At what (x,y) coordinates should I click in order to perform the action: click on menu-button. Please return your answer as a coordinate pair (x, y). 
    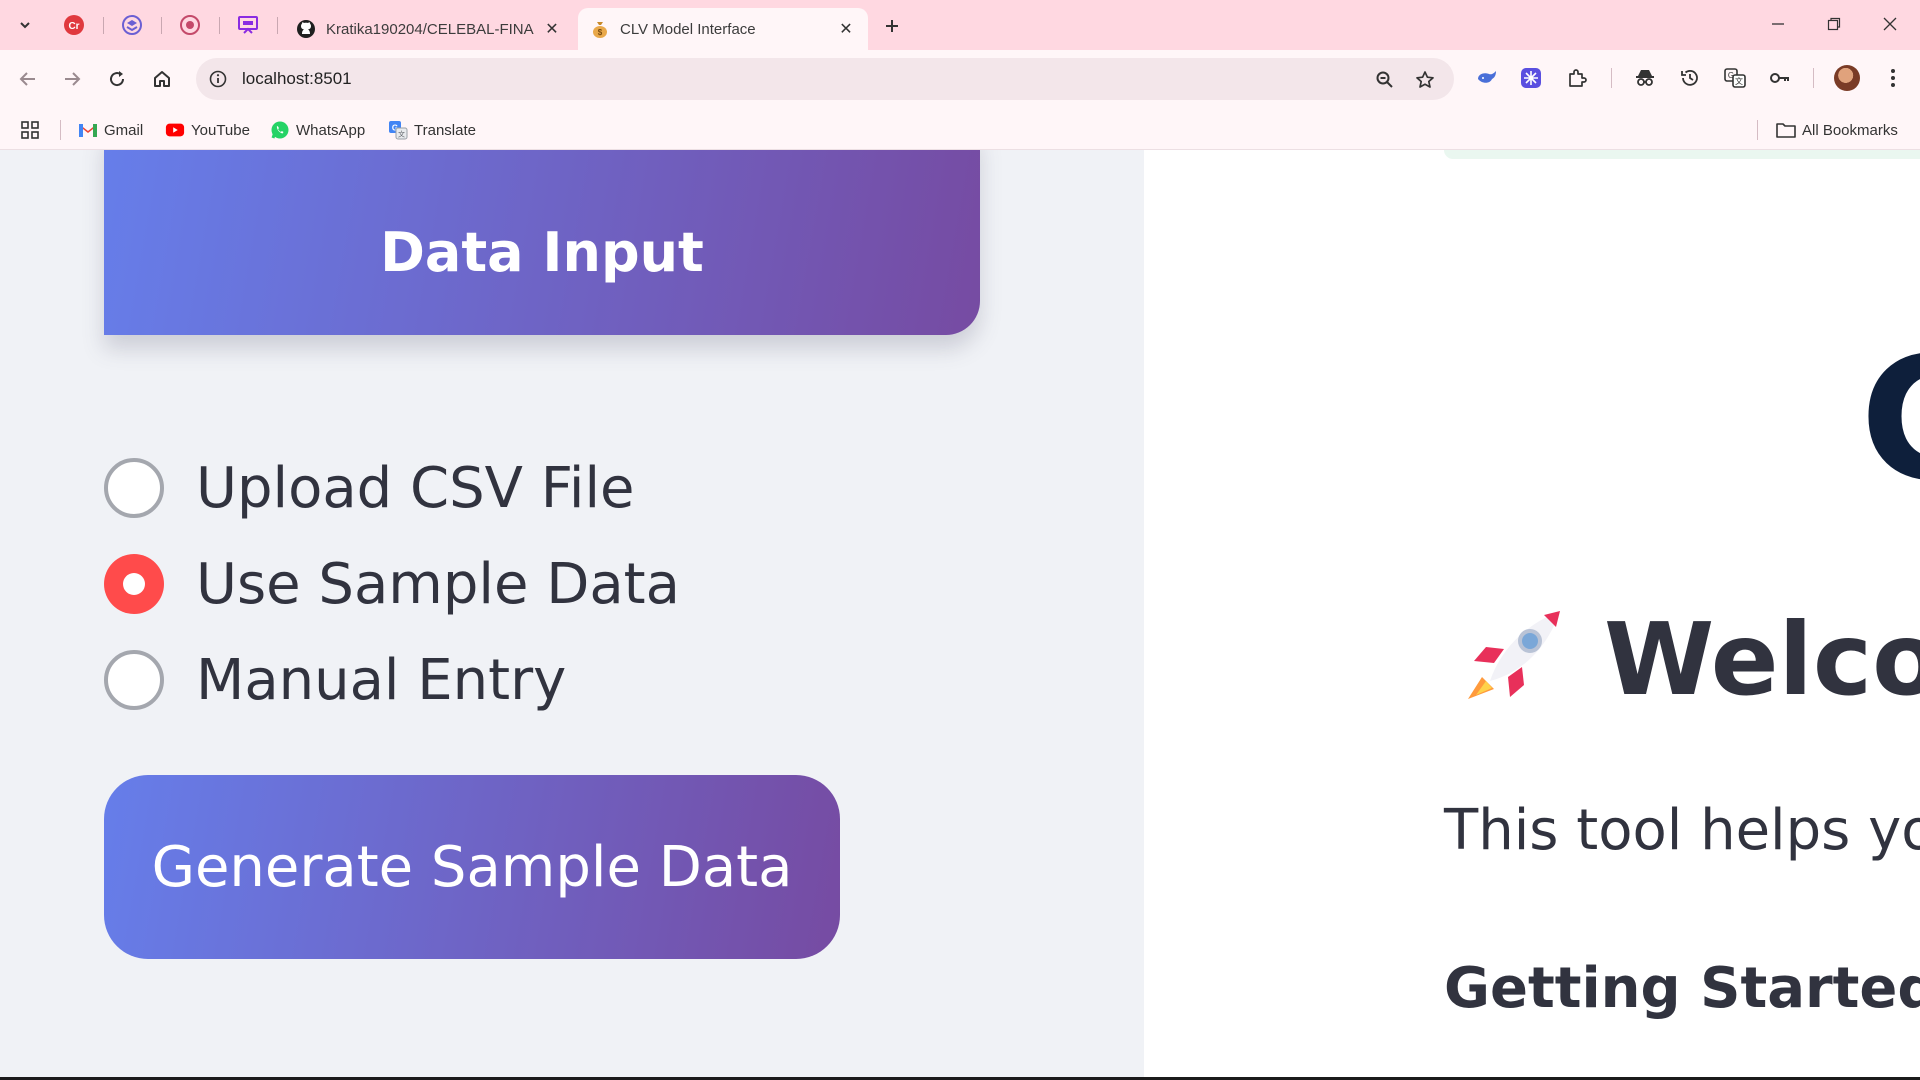
    Looking at the image, I should click on (1893, 78).